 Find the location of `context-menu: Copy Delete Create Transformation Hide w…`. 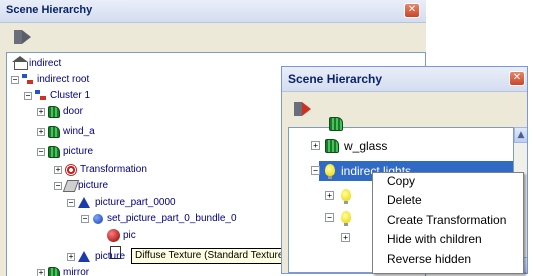

context-menu: Copy Delete Create Transformation Hide w… is located at coordinates (448, 223).